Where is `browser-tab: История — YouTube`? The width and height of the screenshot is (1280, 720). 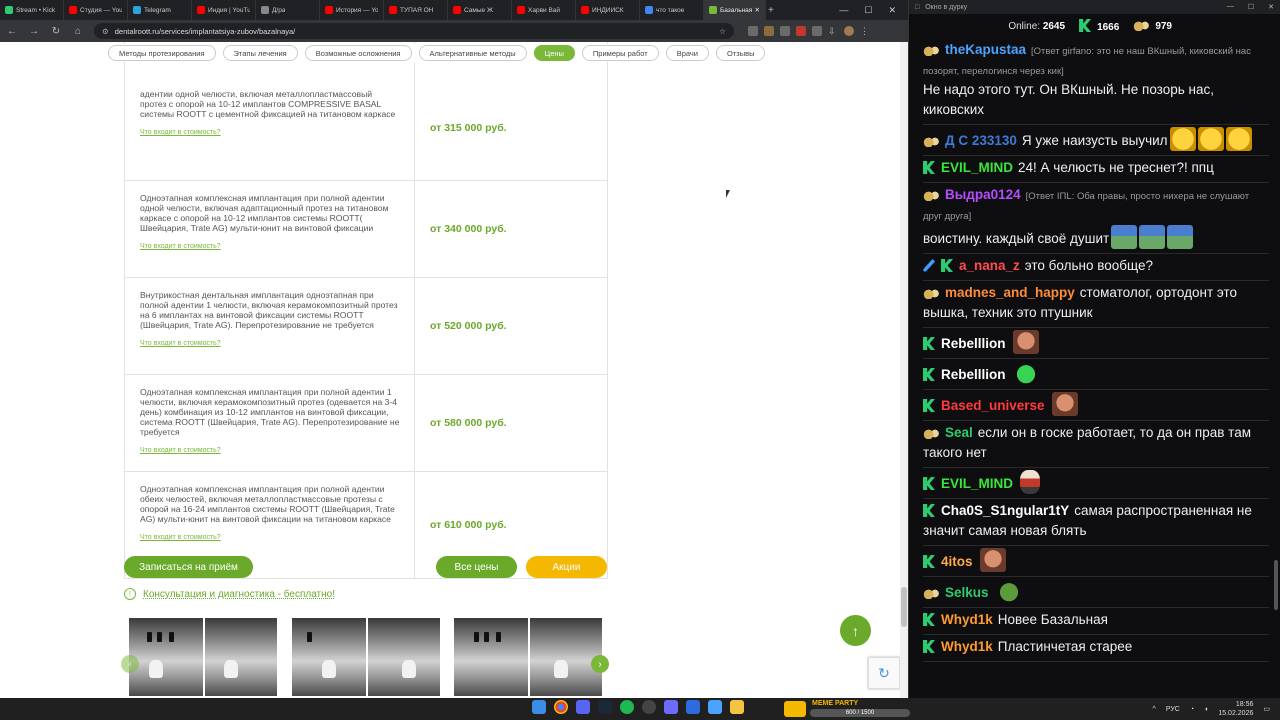 browser-tab: История — YouTube is located at coordinates (352, 10).